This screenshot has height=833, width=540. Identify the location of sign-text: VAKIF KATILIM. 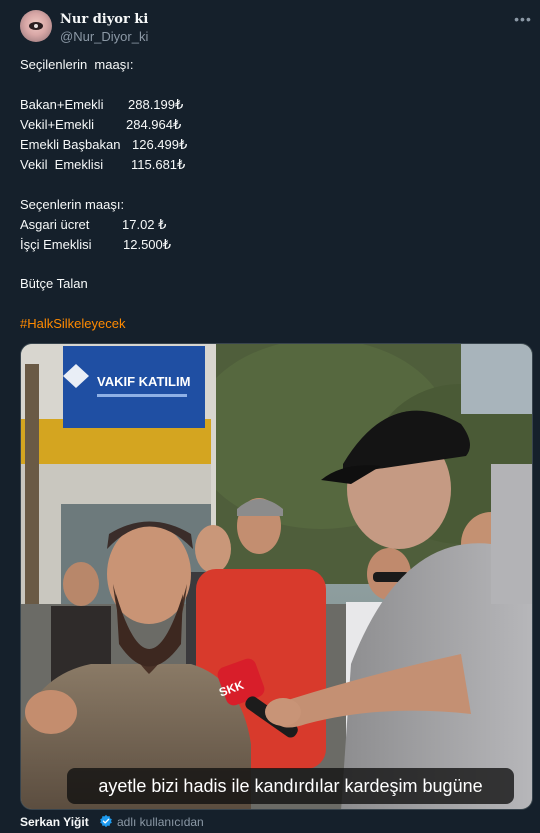
(143, 381).